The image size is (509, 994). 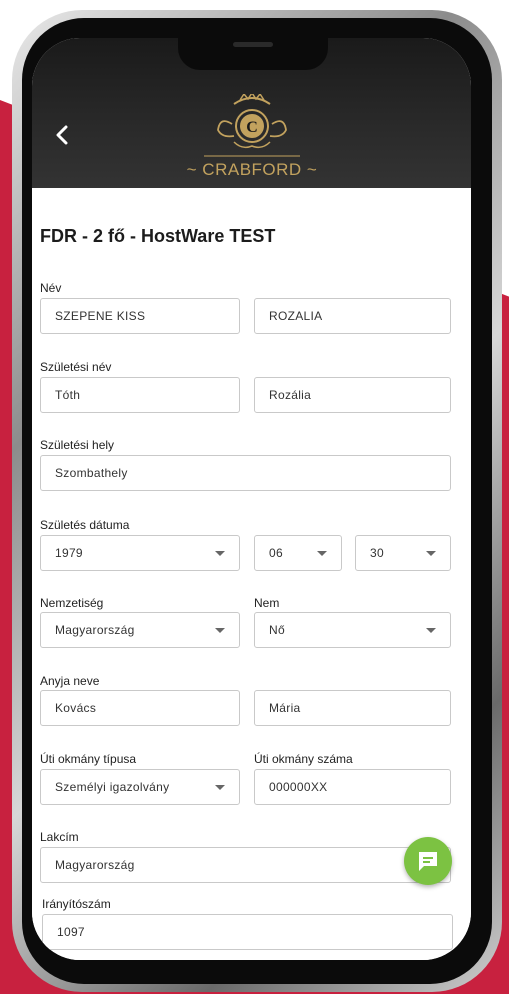 What do you see at coordinates (77, 445) in the screenshot?
I see `birth-place-label: Születési hely` at bounding box center [77, 445].